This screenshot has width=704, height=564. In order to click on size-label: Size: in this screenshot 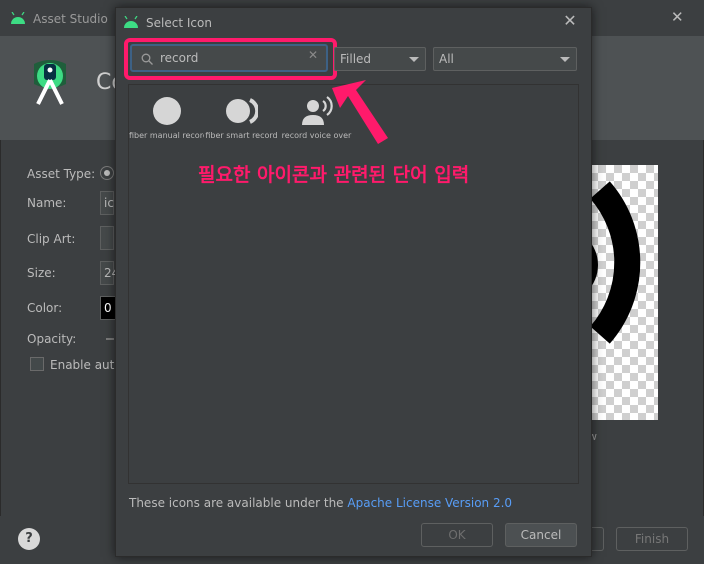, I will do `click(41, 273)`.